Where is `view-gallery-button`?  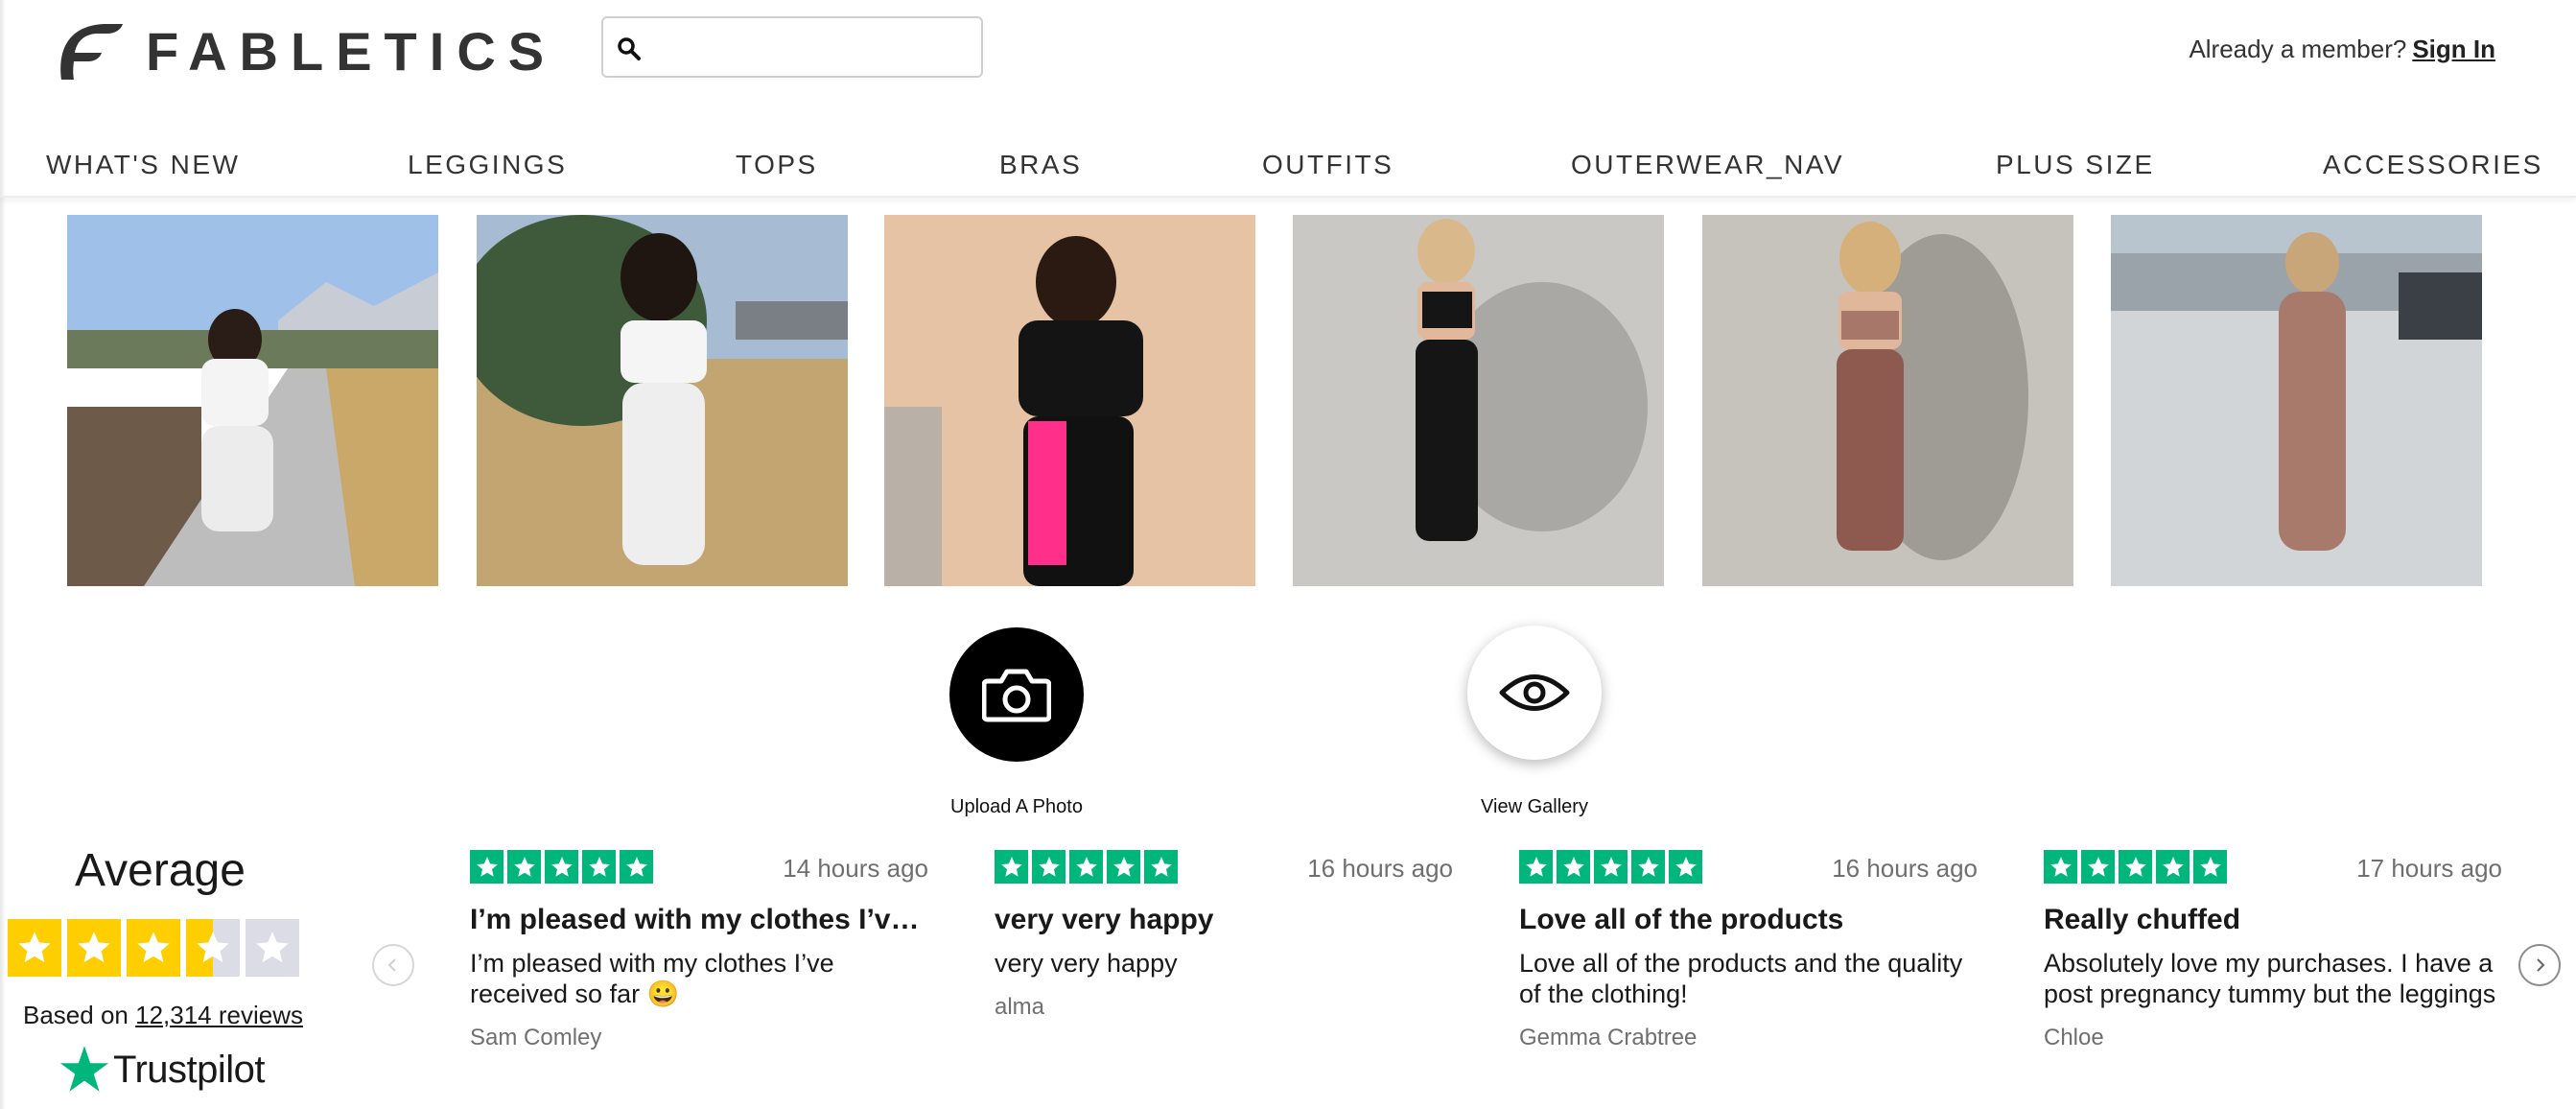 view-gallery-button is located at coordinates (1534, 692).